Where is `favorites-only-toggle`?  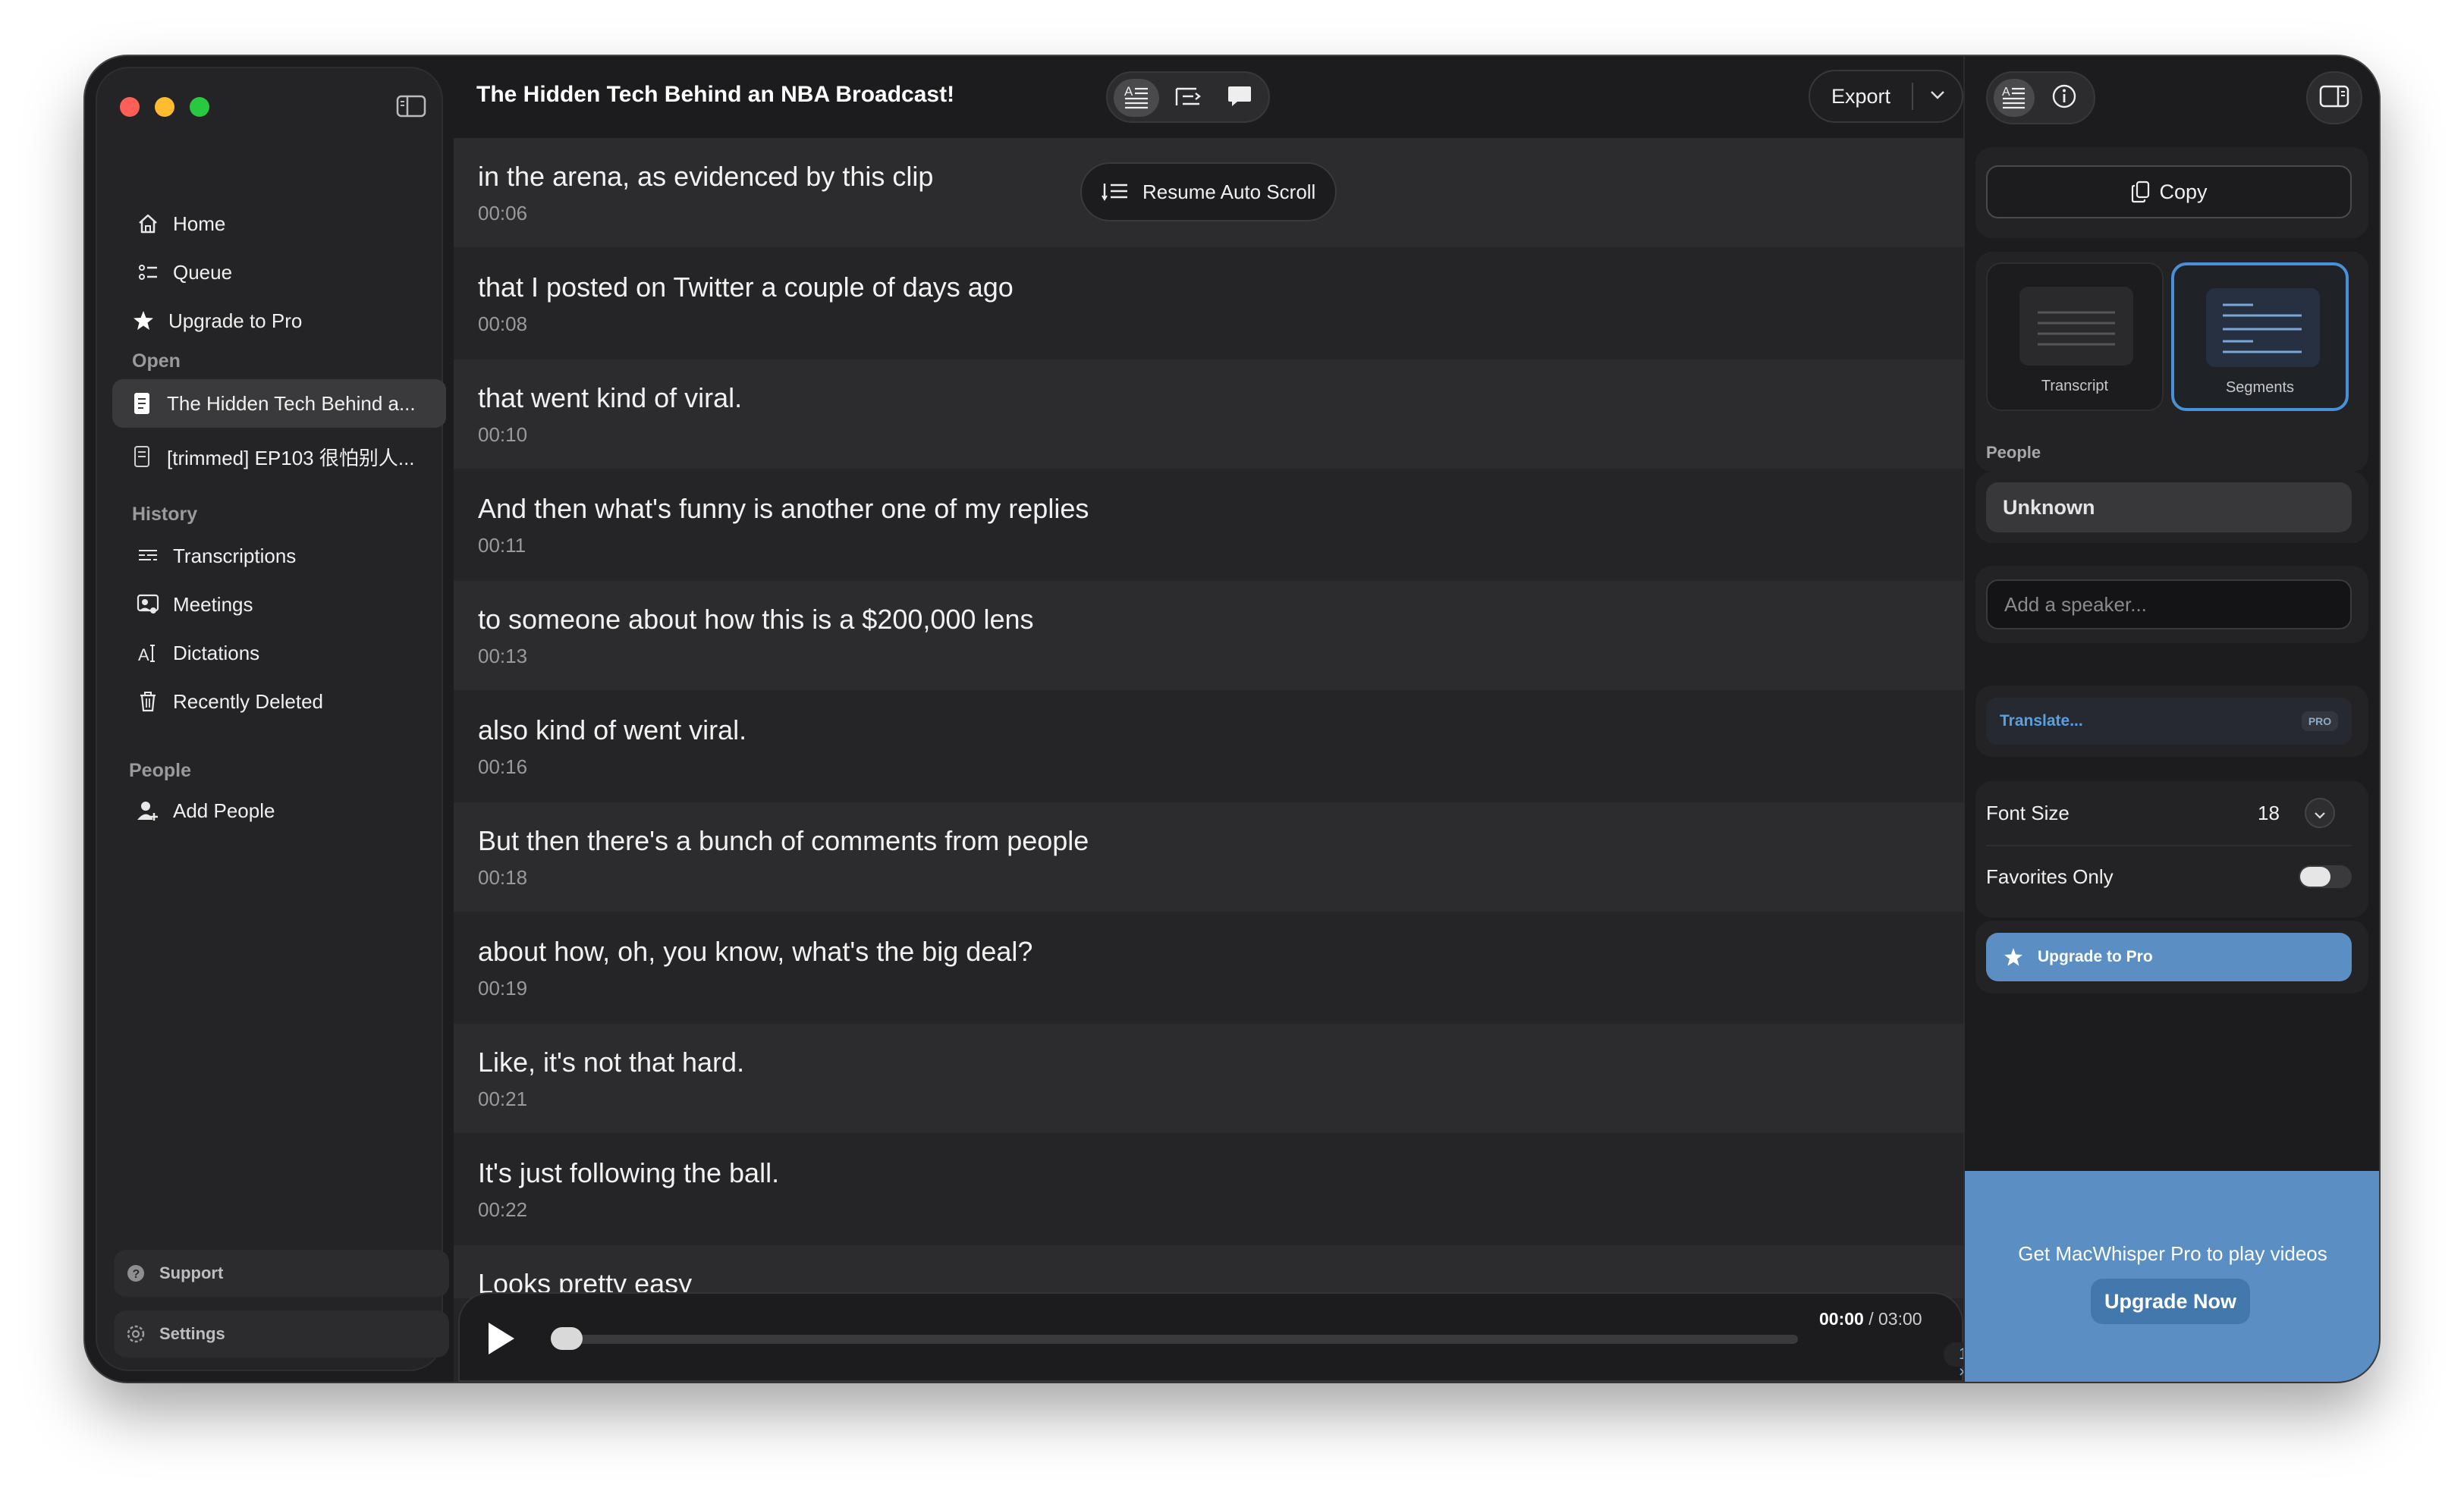
favorites-only-toggle is located at coordinates (2325, 876).